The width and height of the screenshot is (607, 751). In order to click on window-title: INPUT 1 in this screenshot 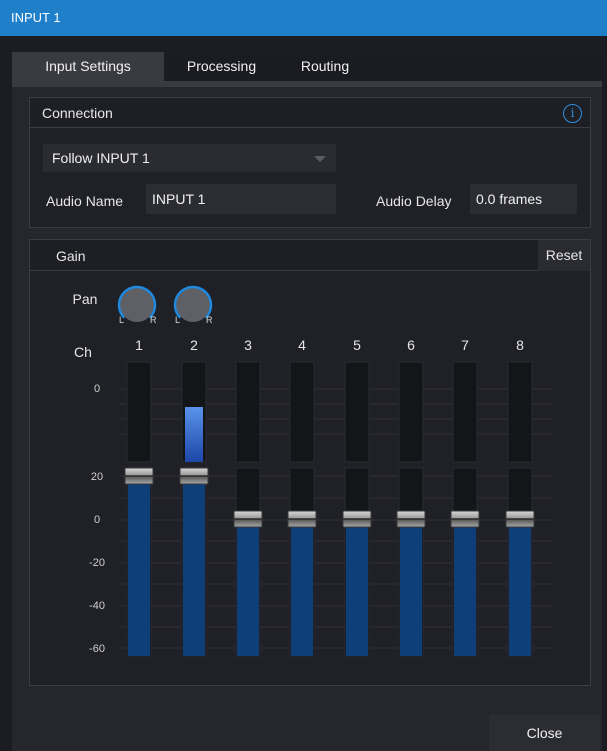, I will do `click(36, 17)`.